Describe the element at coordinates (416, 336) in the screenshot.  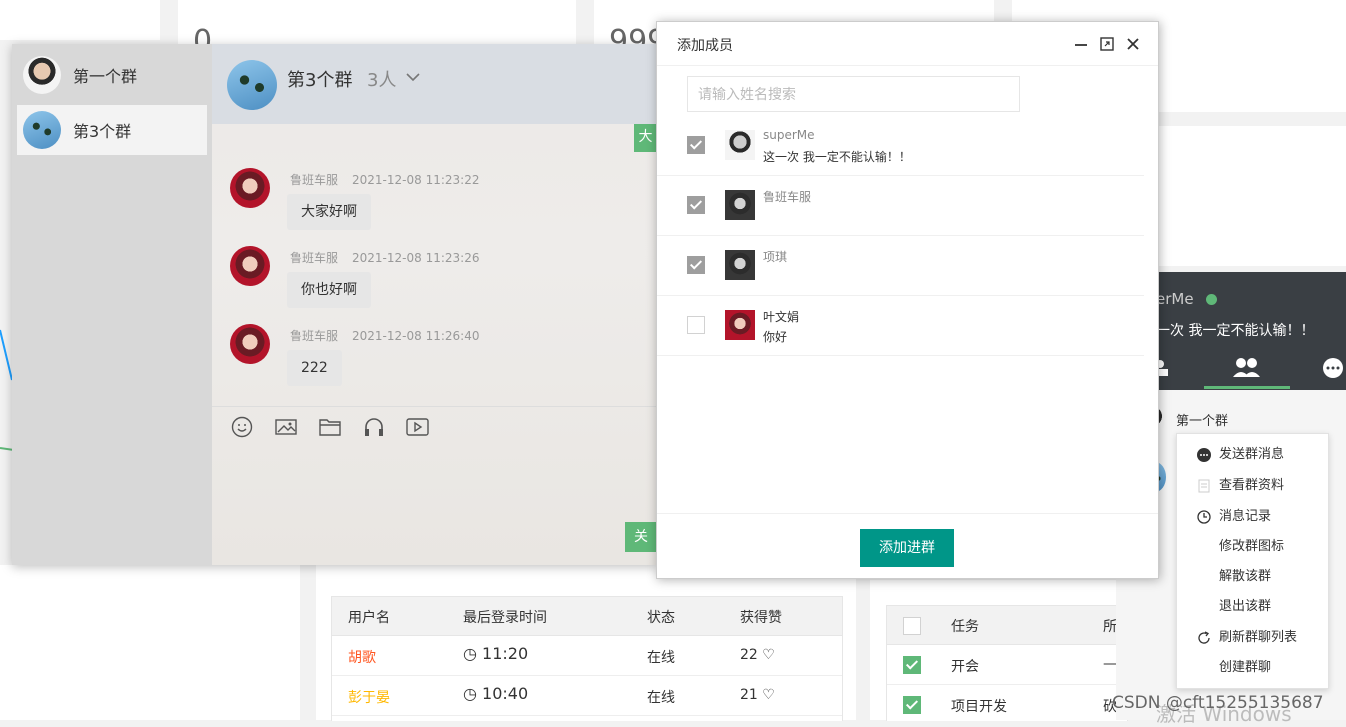
I see `message-time: 2021-12-08 11:26:40` at that location.